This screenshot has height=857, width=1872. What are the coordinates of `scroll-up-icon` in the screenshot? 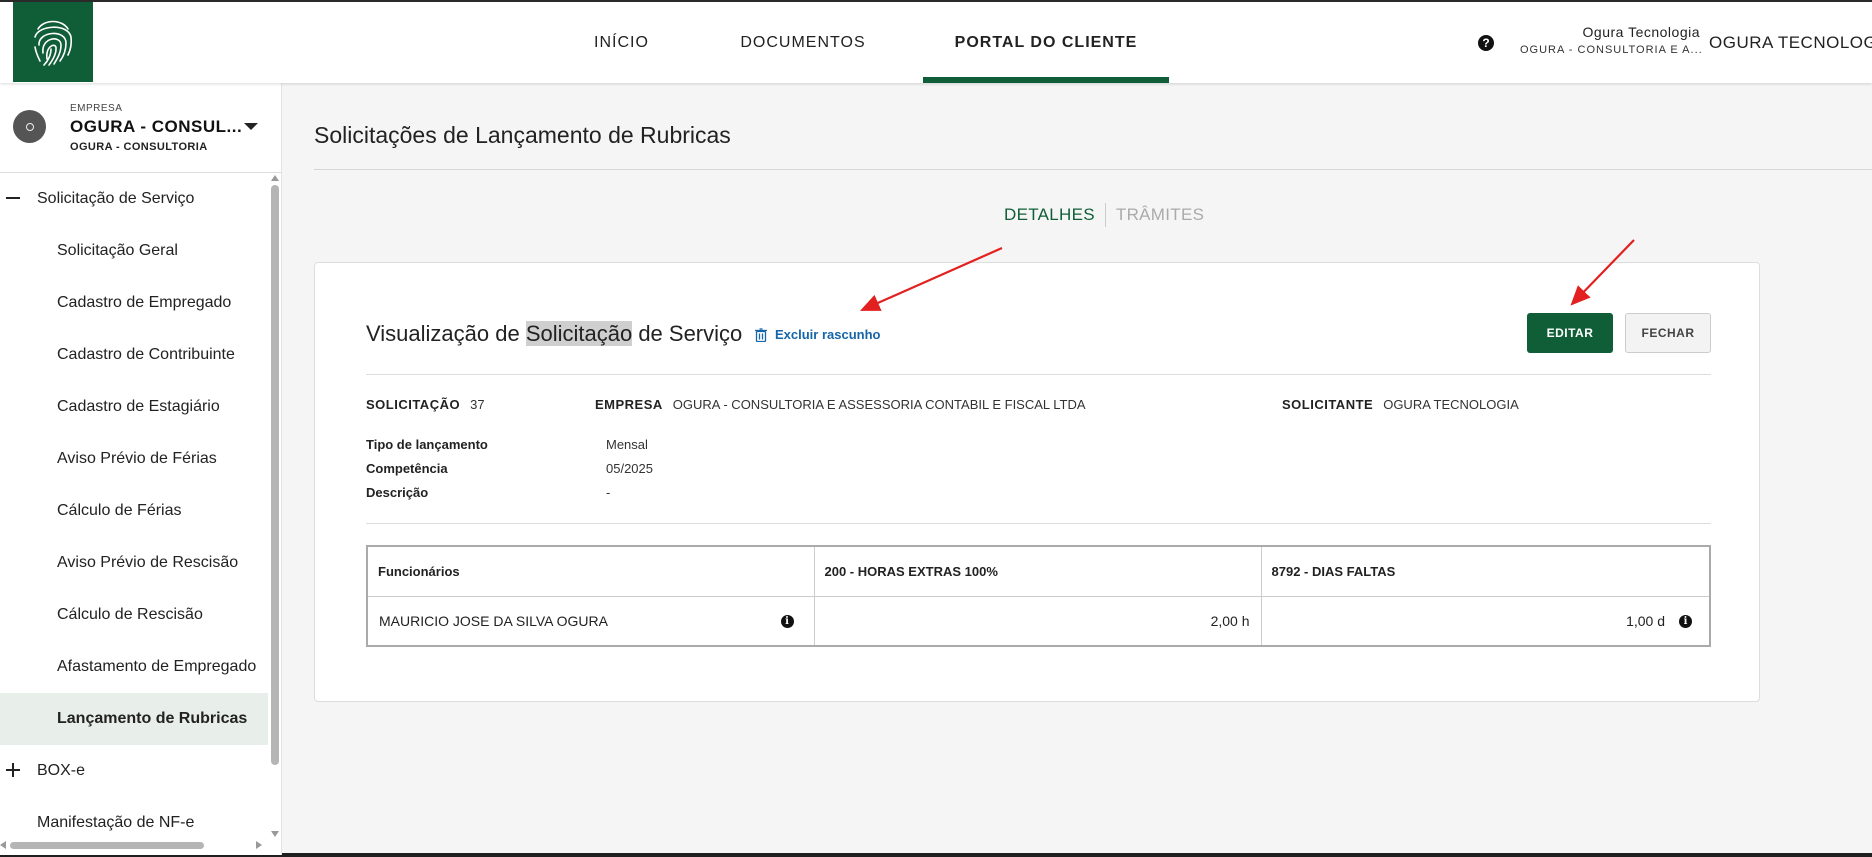 It's located at (275, 178).